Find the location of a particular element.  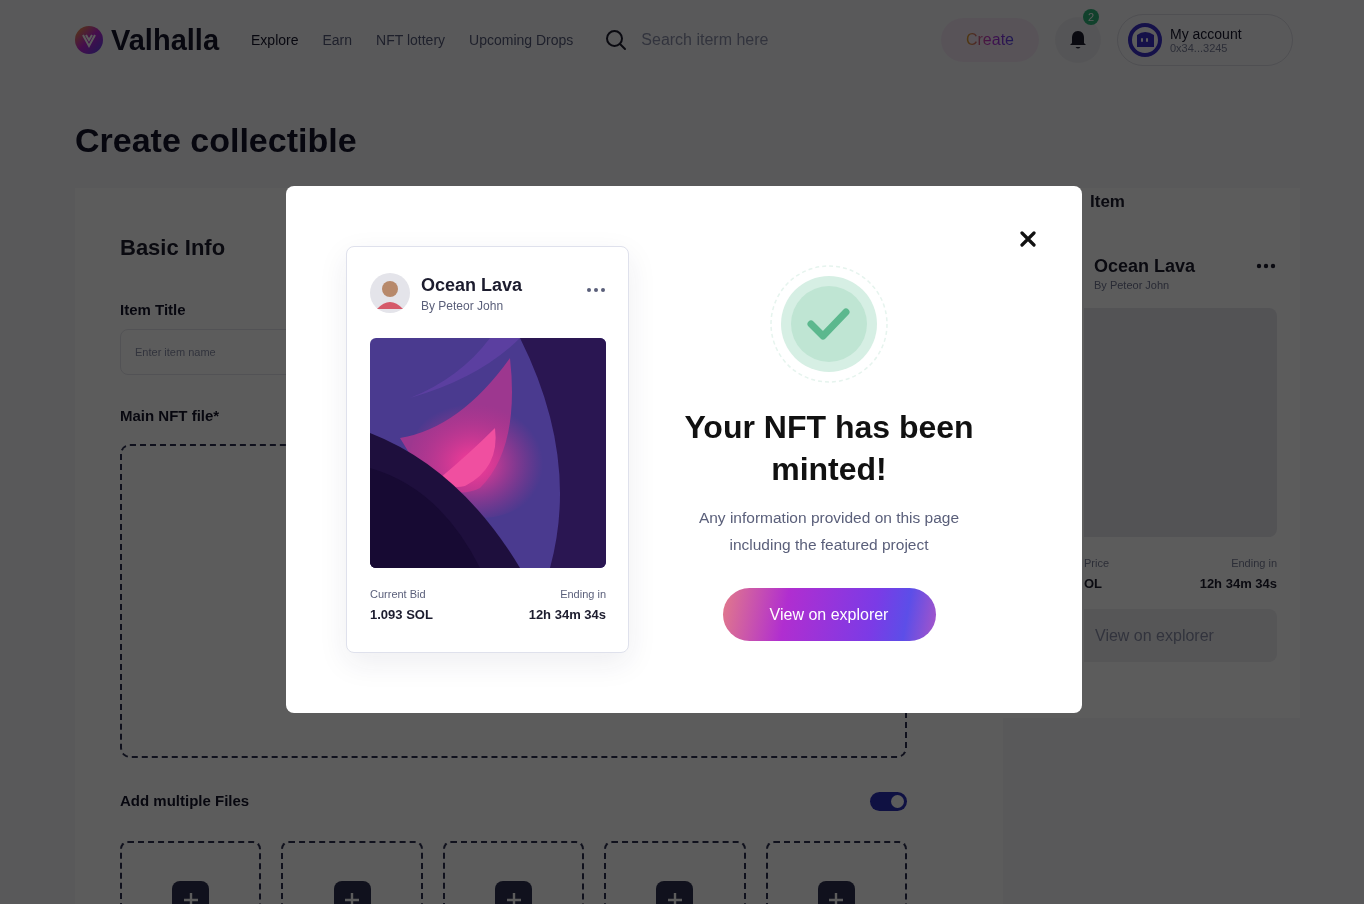

nav-link: Upcoming Drops is located at coordinates (521, 40).